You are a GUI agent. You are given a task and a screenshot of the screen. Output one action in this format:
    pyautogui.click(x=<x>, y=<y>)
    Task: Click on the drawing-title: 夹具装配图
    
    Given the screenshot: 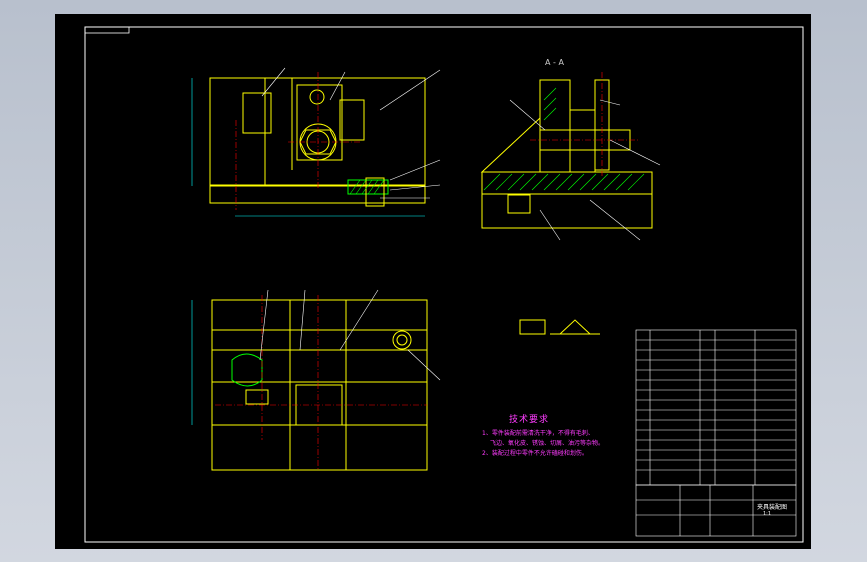 What is the action you would take?
    pyautogui.click(x=772, y=507)
    